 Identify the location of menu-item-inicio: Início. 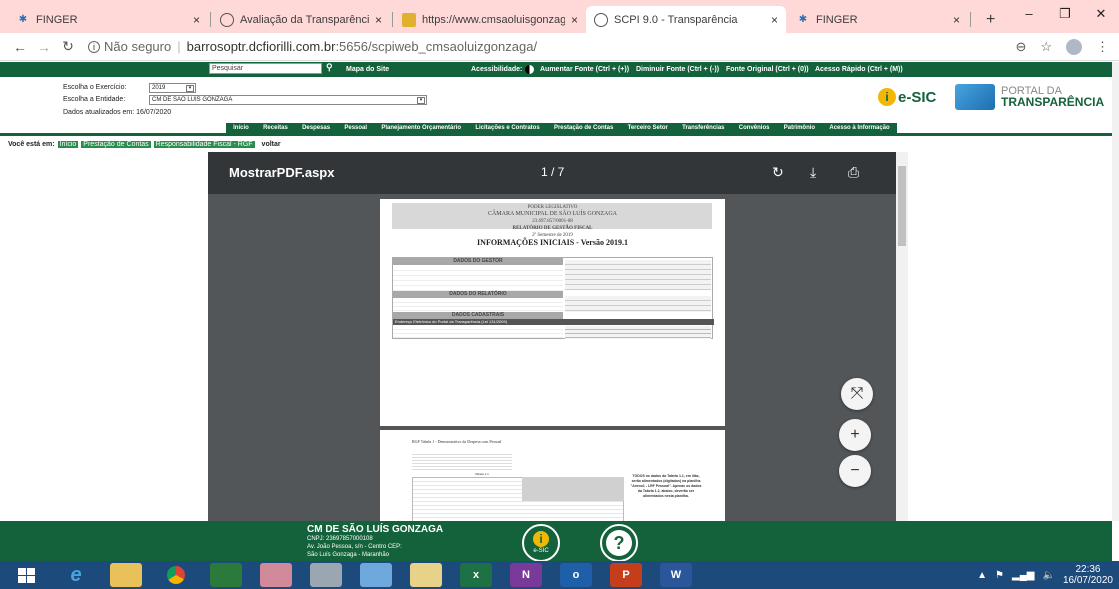
(241, 128).